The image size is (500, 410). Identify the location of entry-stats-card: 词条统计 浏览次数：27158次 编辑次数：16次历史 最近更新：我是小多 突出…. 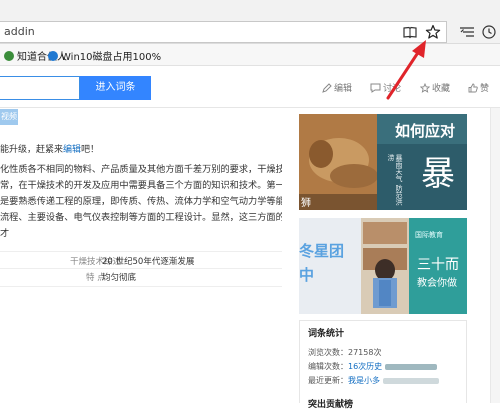
(383, 365).